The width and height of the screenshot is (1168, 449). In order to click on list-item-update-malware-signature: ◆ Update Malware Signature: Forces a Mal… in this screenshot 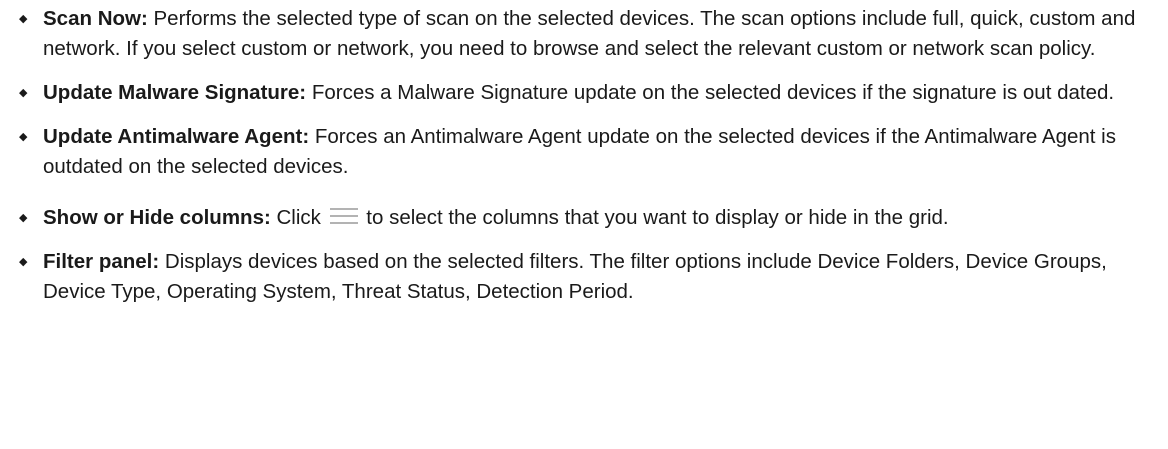, I will do `click(582, 93)`.